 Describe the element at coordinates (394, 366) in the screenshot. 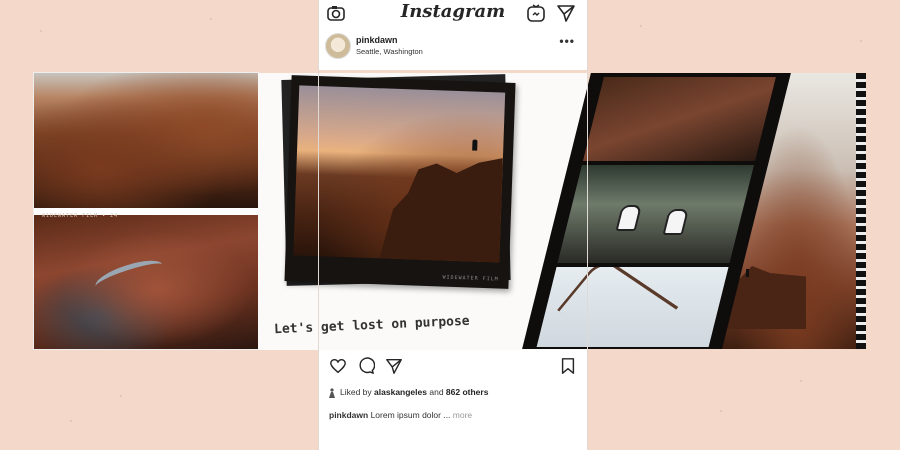

I see `send-icon` at that location.